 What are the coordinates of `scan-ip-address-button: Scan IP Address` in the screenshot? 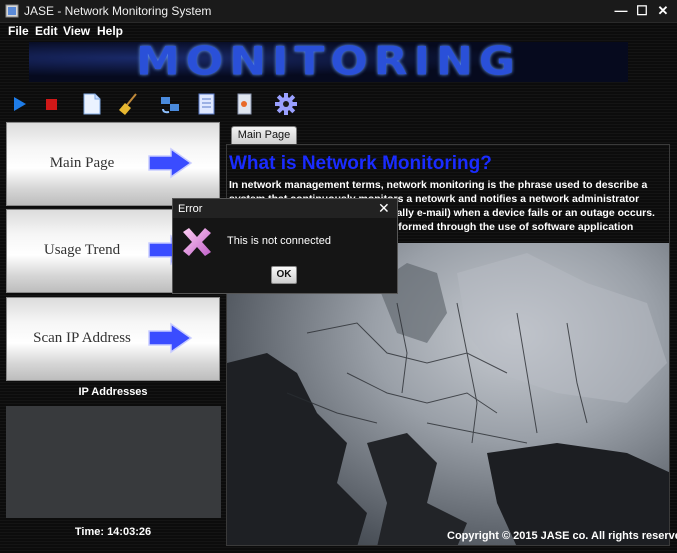 It's located at (113, 339).